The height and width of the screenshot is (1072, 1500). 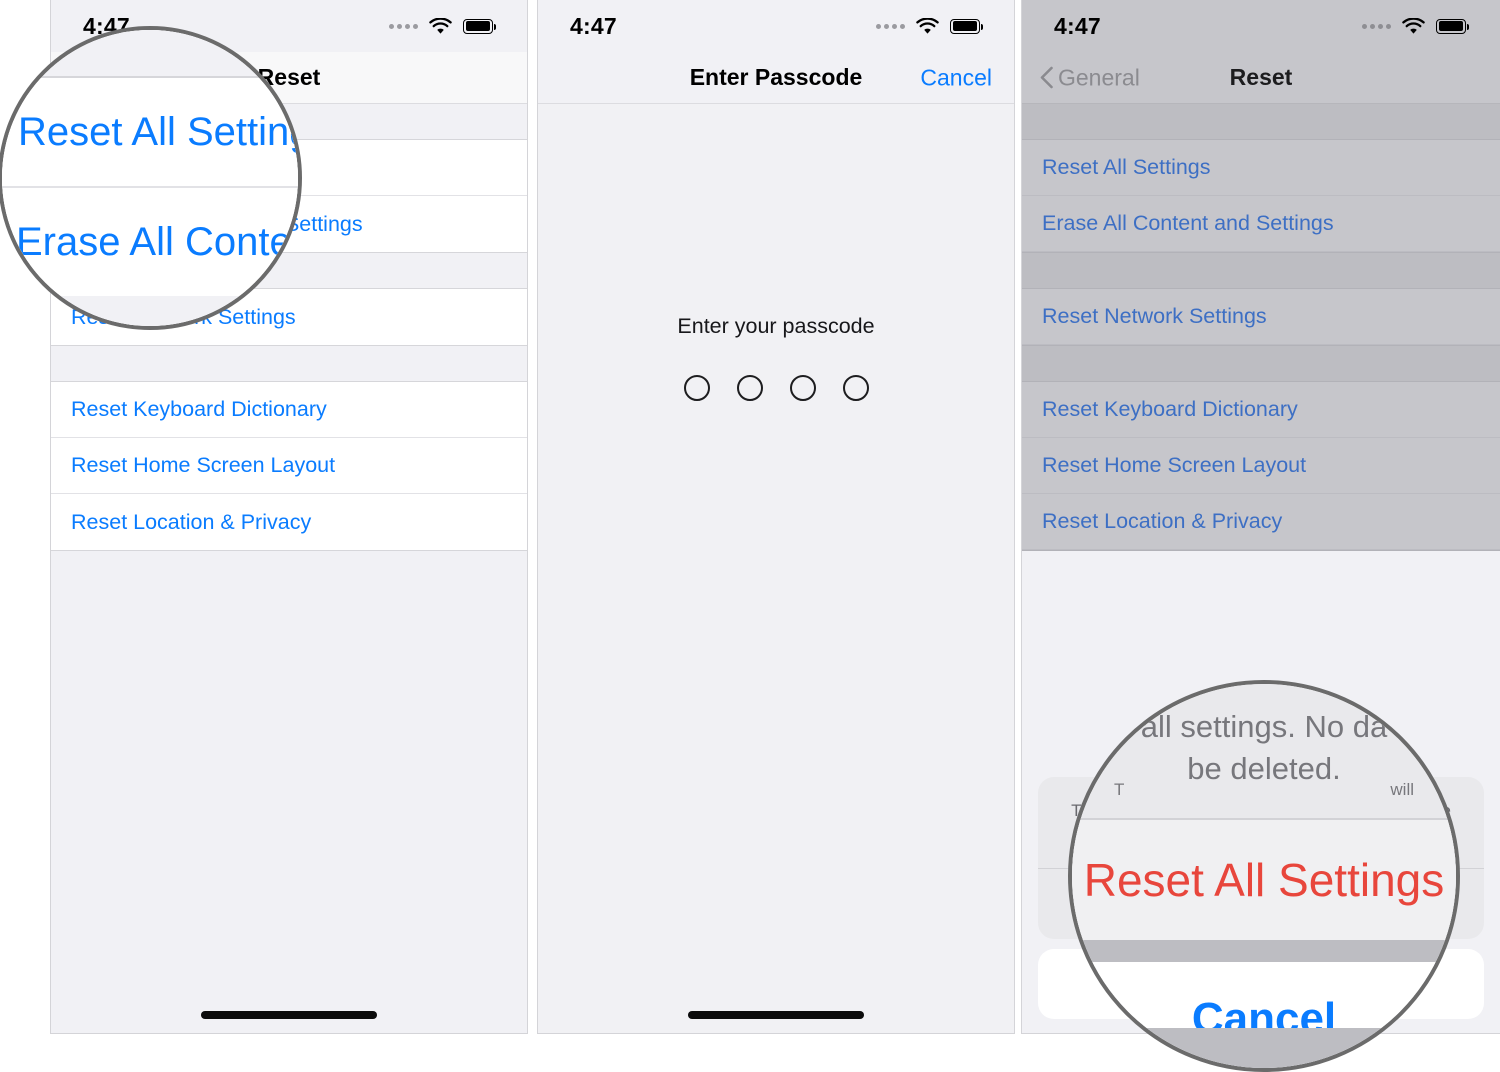 I want to click on back-button-general: General, so click(x=1090, y=77).